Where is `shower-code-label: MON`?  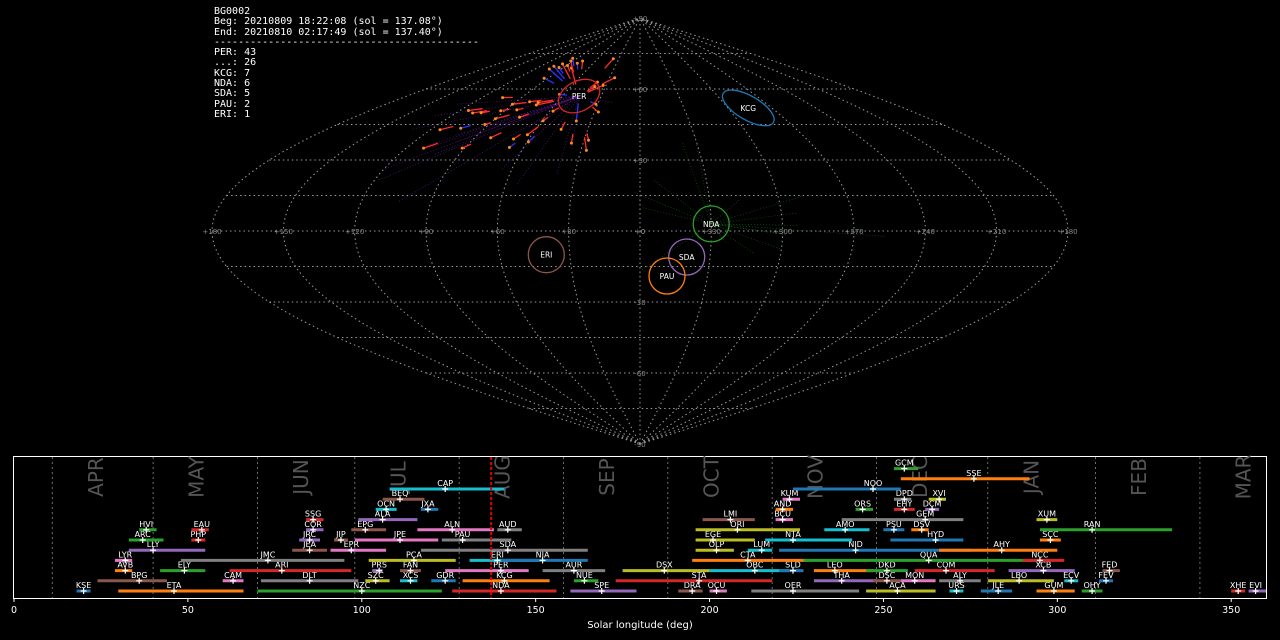 shower-code-label: MON is located at coordinates (914, 575).